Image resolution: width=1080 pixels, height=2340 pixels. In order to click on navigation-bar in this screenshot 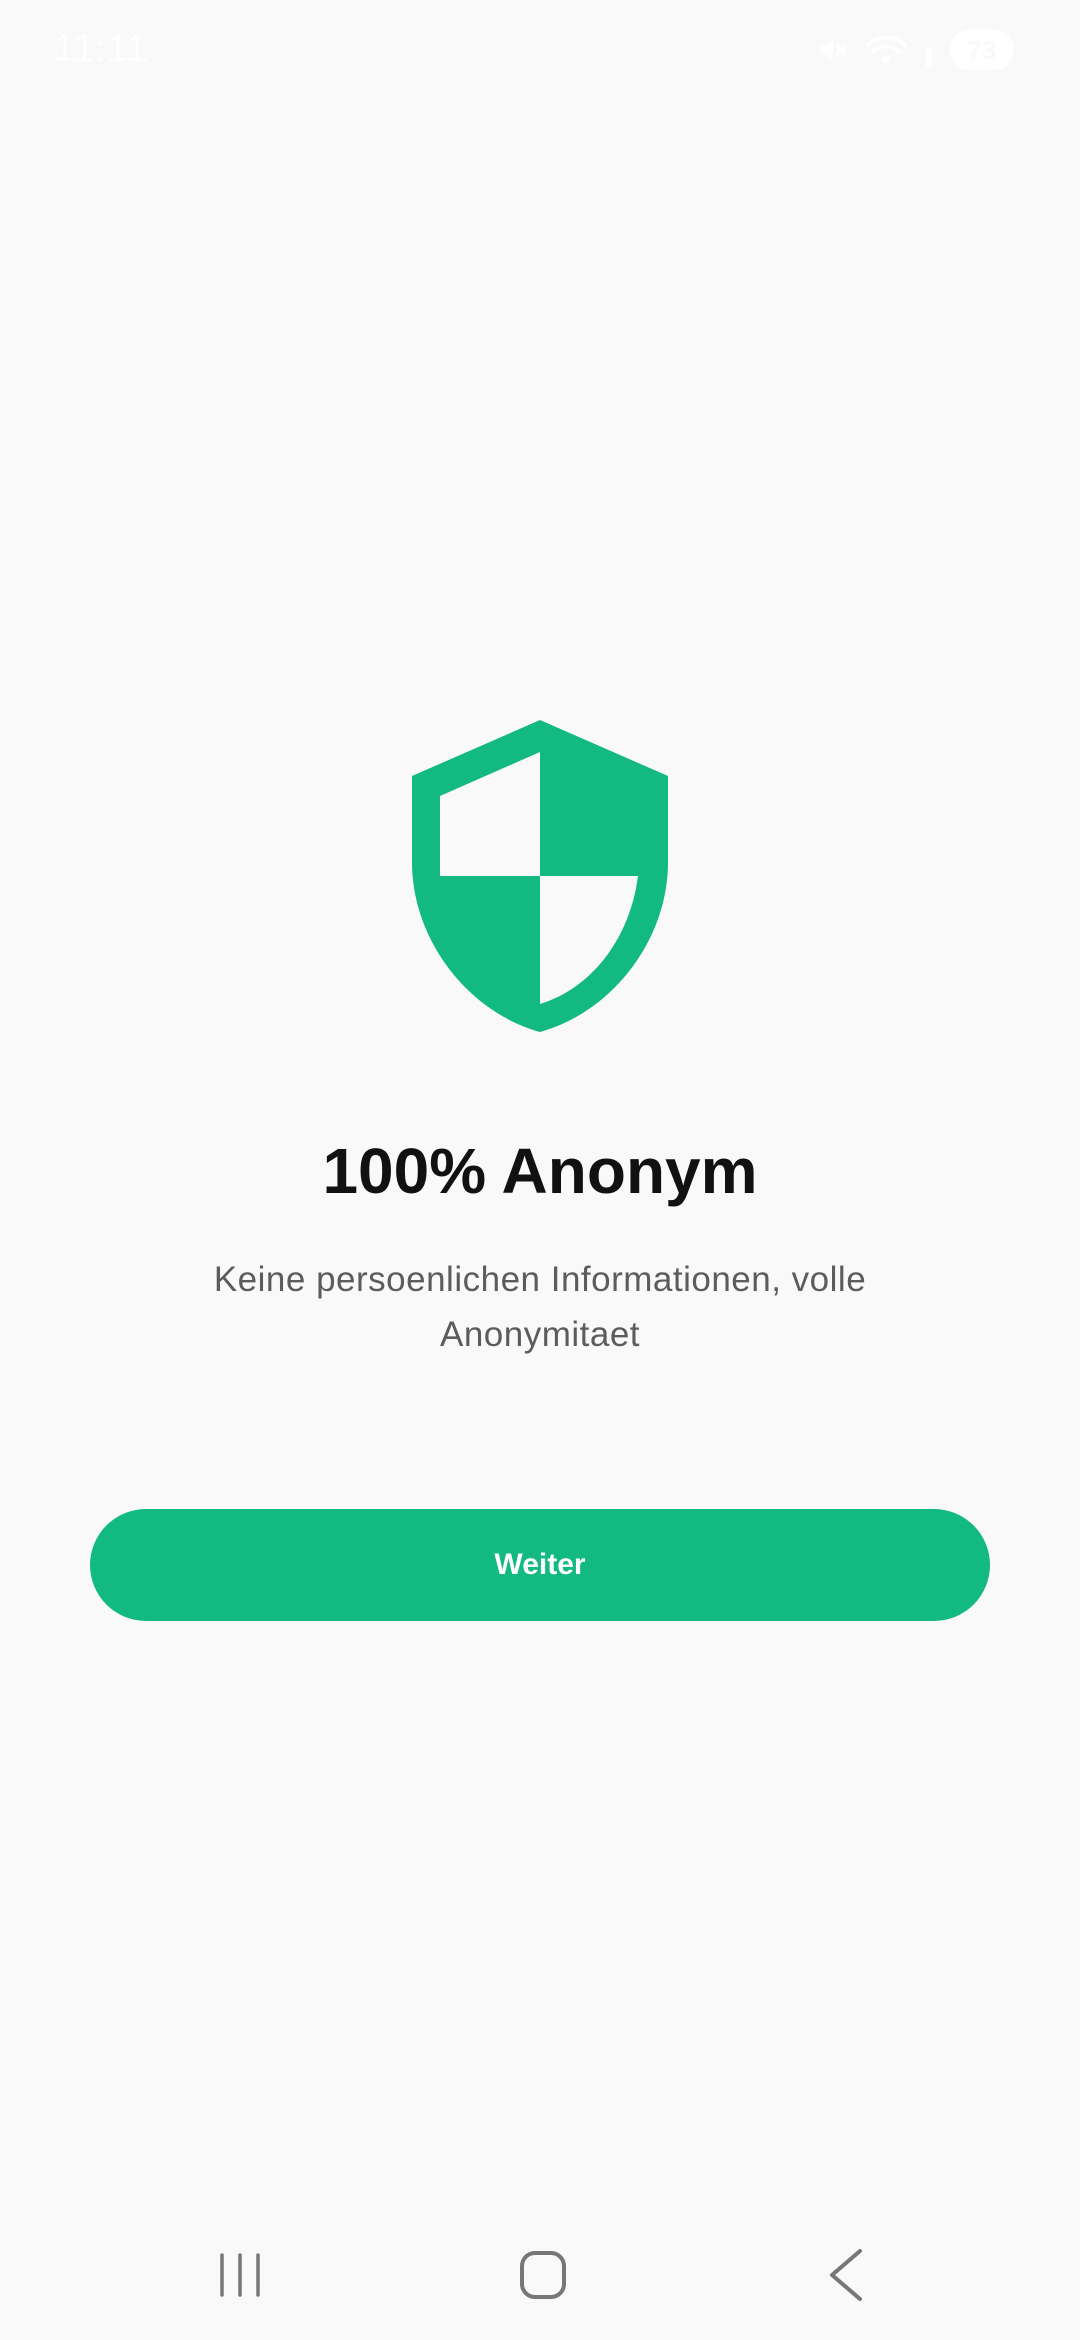, I will do `click(540, 2275)`.